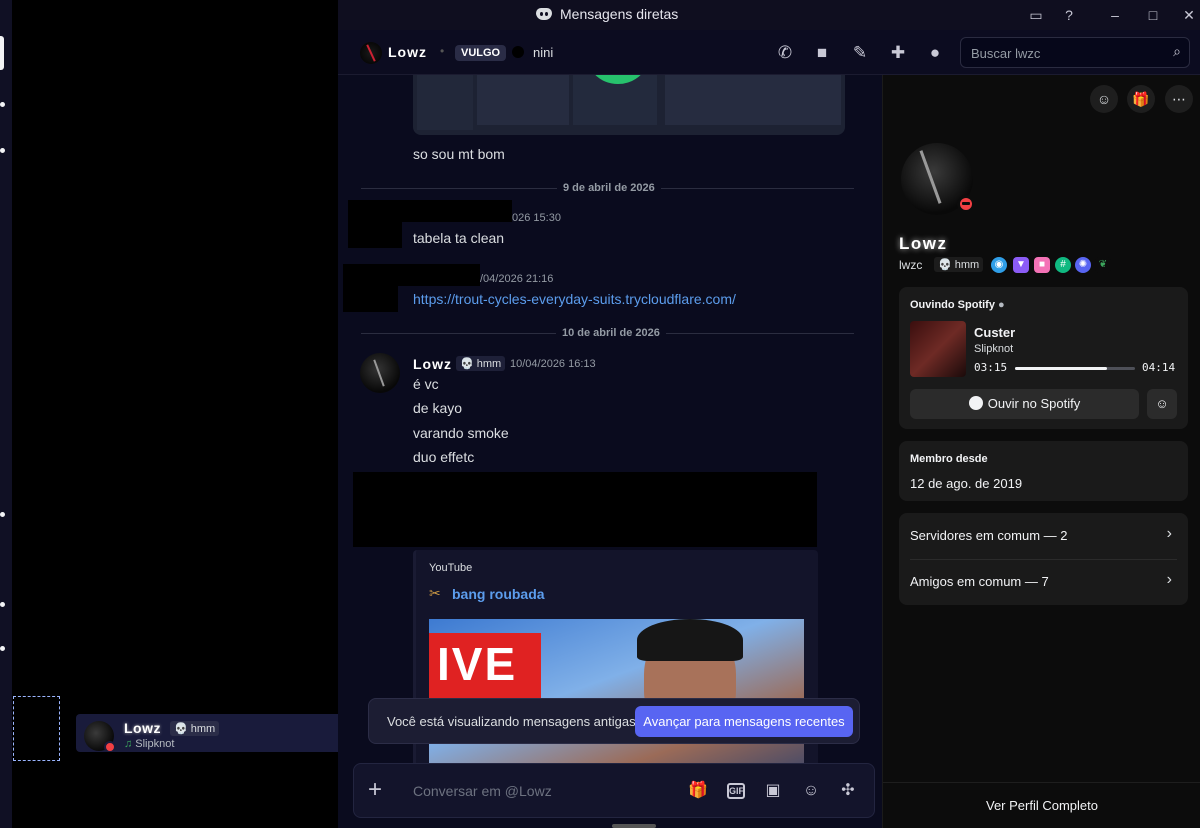 The height and width of the screenshot is (828, 1200). Describe the element at coordinates (444, 457) in the screenshot. I see `message-text: duo effetc` at that location.